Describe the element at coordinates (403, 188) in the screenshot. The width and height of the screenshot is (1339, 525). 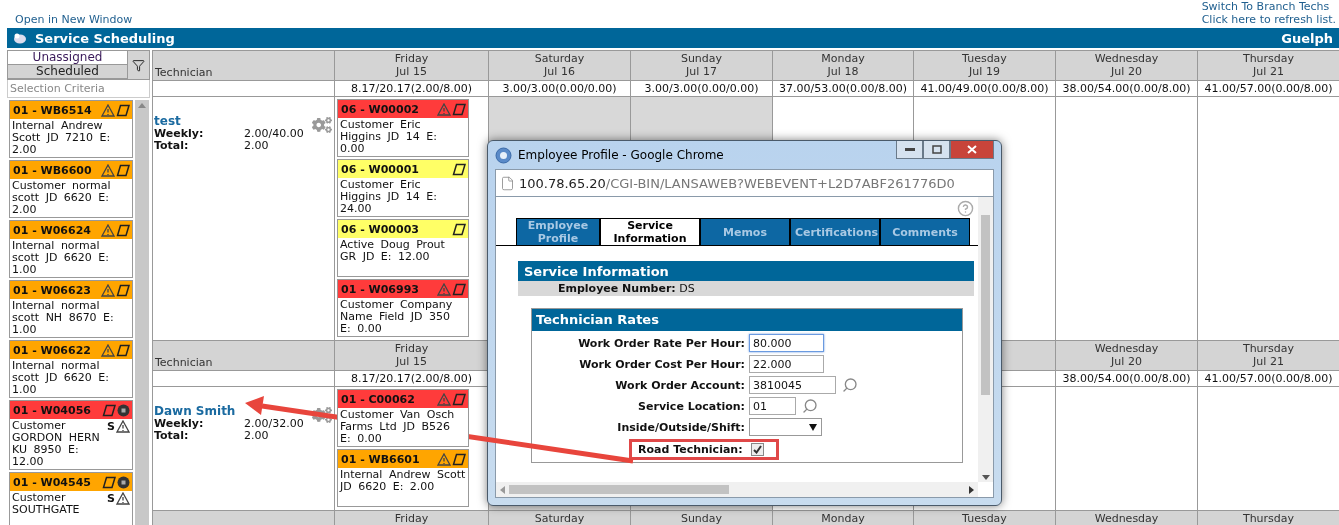
I see `work-order-card: 06 - W00001 Customer Eric Higgins JD 14 E: 24.00` at that location.